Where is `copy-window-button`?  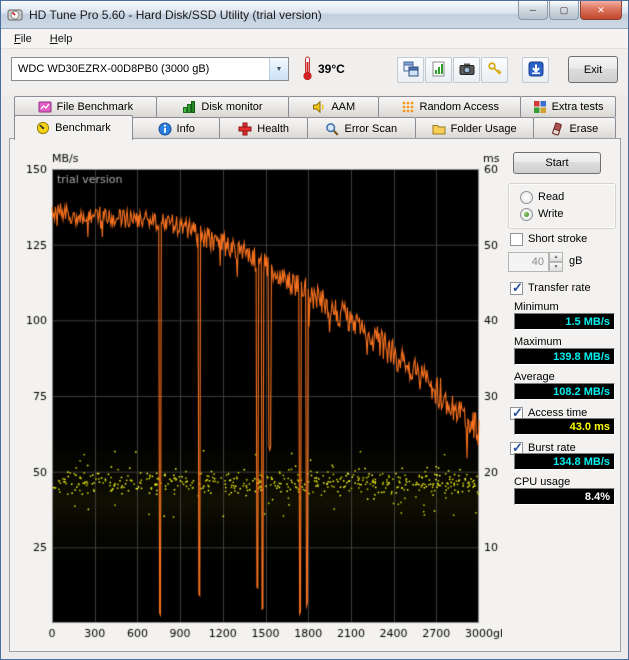 copy-window-button is located at coordinates (410, 70).